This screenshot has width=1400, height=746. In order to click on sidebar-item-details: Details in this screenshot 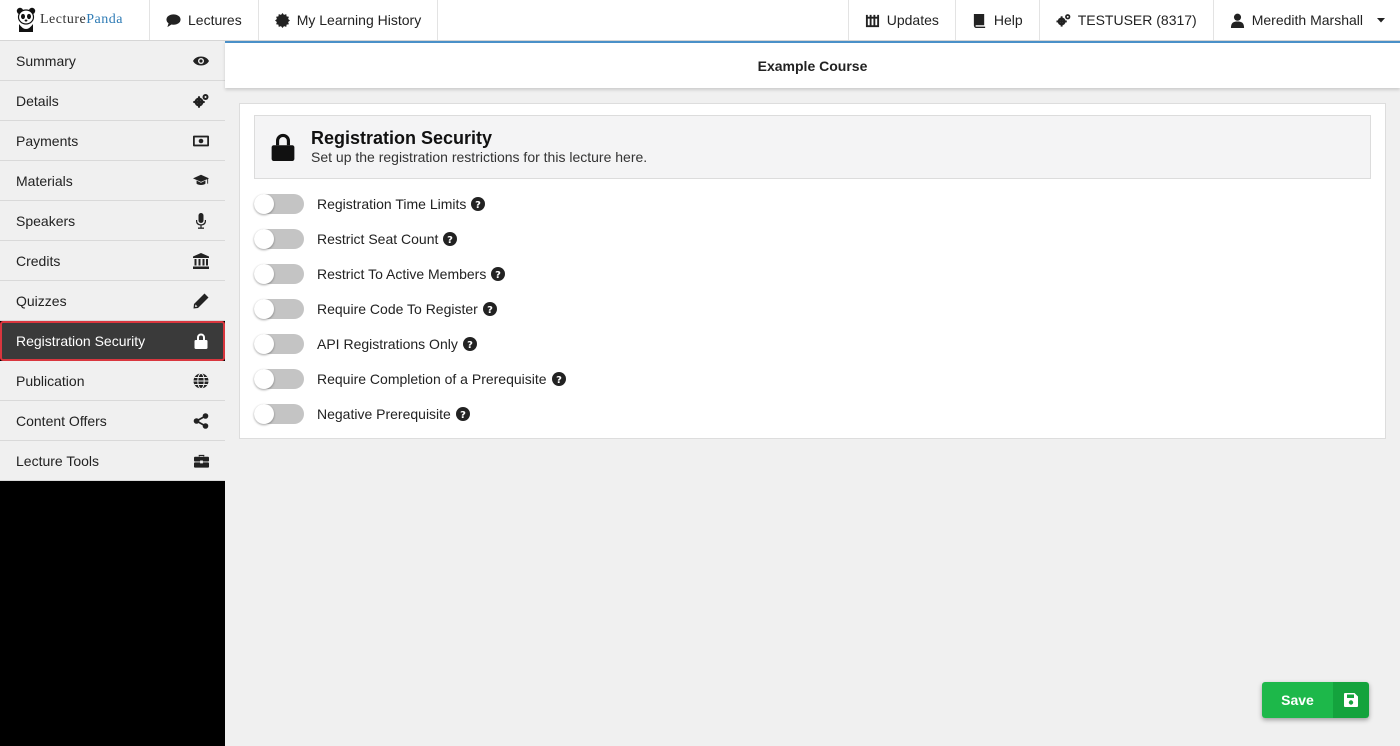, I will do `click(112, 101)`.